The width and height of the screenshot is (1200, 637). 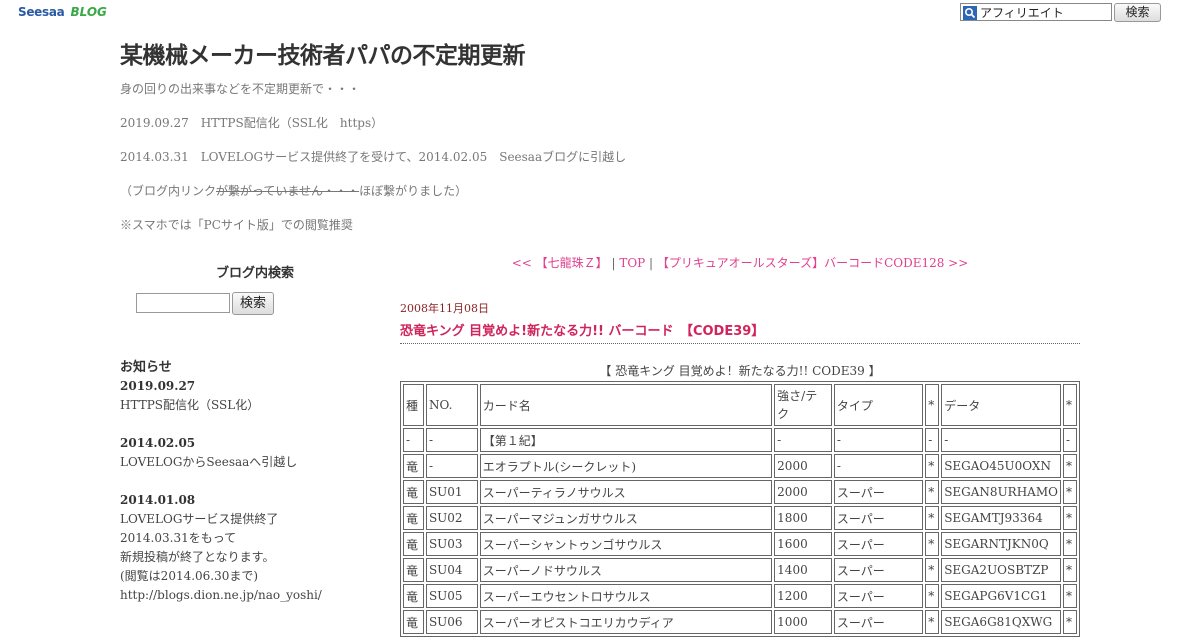 I want to click on news-url: http://blogs.dion.ne.jp/nao_yoshi/, so click(x=221, y=595).